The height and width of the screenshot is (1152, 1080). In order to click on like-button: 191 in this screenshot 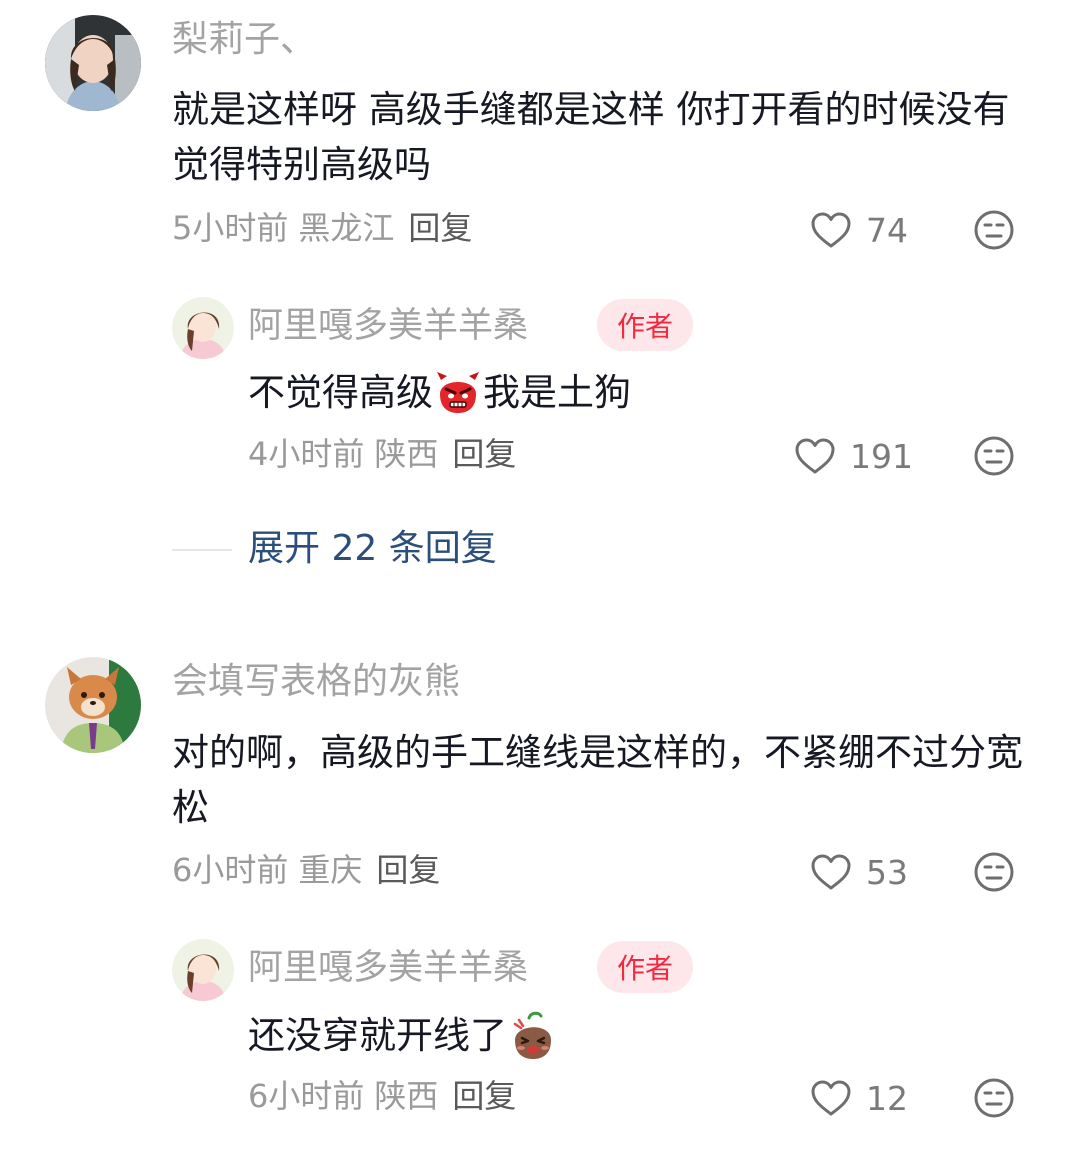, I will do `click(853, 456)`.